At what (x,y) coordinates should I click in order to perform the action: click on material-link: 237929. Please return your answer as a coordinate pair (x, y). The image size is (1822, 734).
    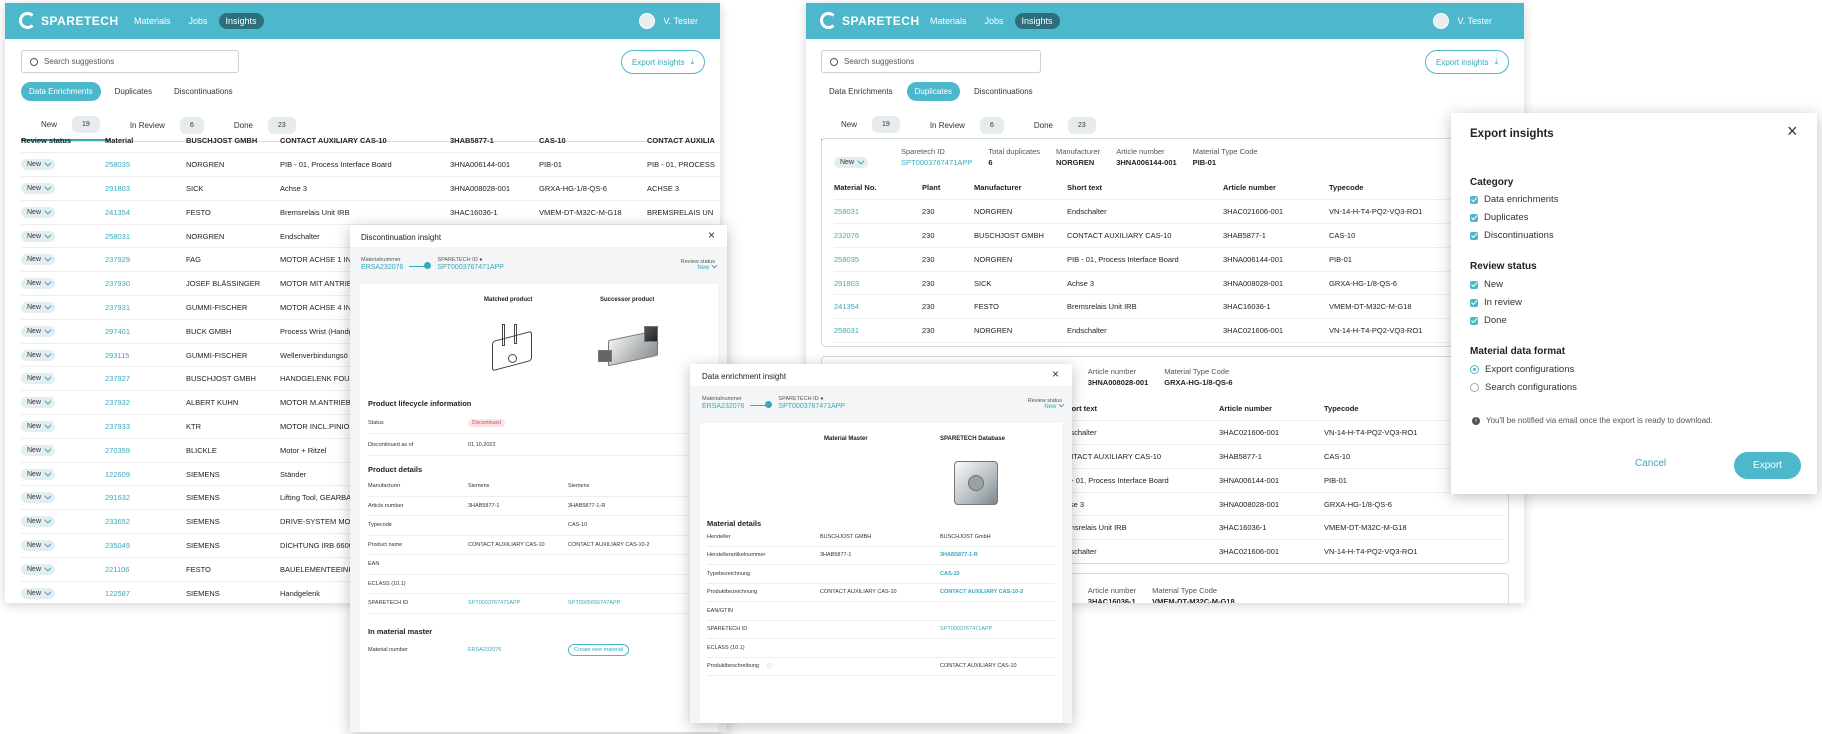
    Looking at the image, I should click on (117, 259).